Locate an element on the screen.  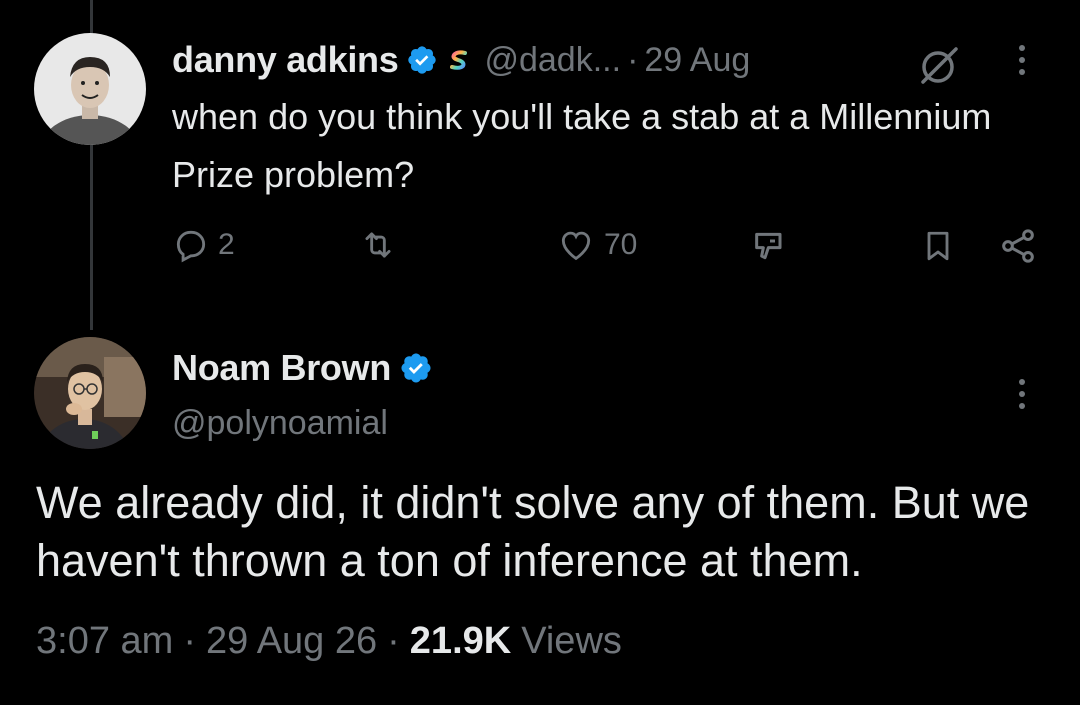
affiliate-badge-icon is located at coordinates (459, 60).